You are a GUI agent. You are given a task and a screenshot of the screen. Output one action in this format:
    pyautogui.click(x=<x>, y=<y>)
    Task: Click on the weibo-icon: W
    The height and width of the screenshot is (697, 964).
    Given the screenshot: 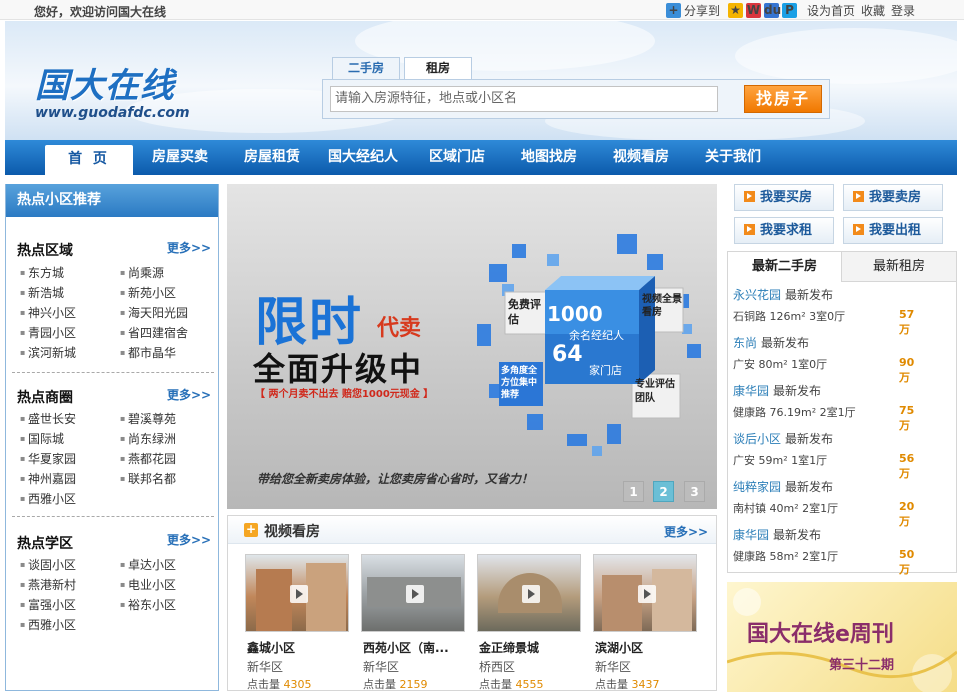 What is the action you would take?
    pyautogui.click(x=754, y=10)
    